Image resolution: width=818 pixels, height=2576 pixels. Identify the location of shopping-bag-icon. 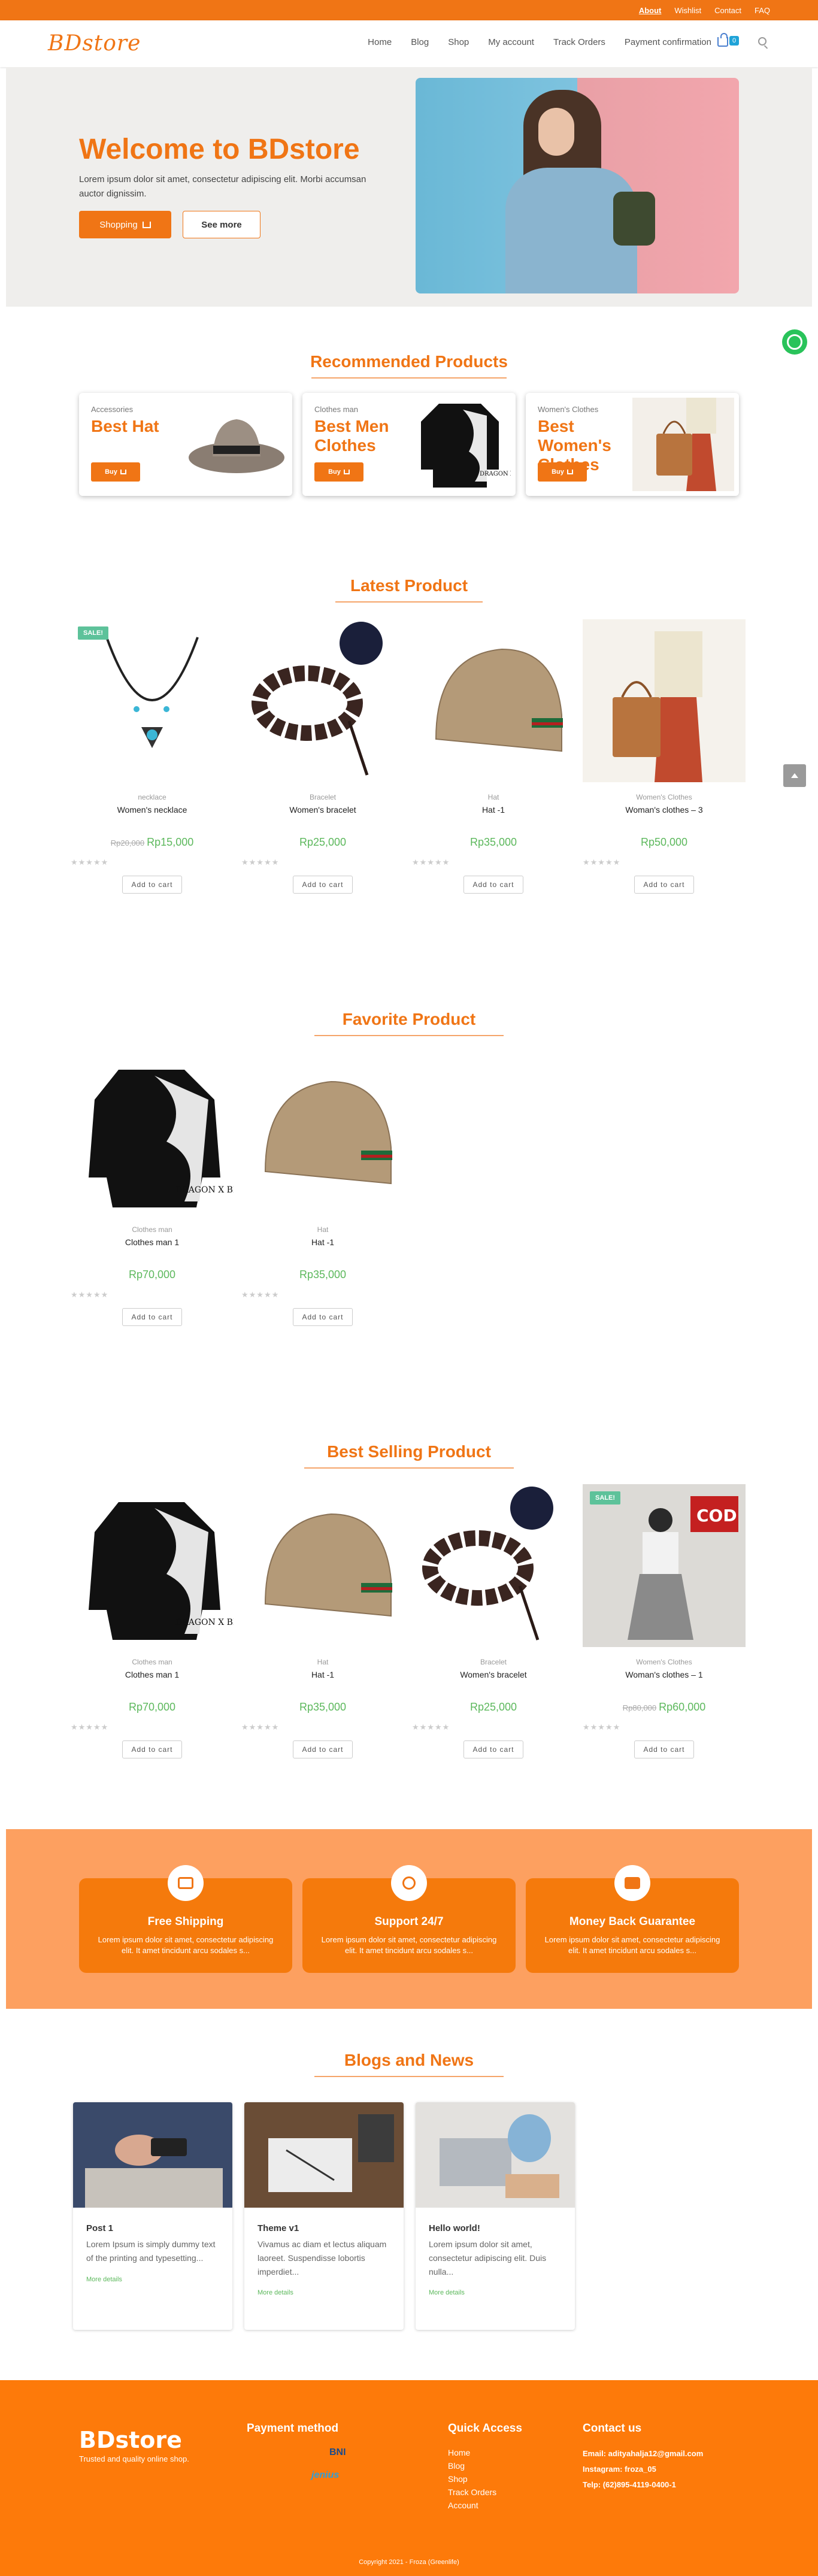
(722, 40).